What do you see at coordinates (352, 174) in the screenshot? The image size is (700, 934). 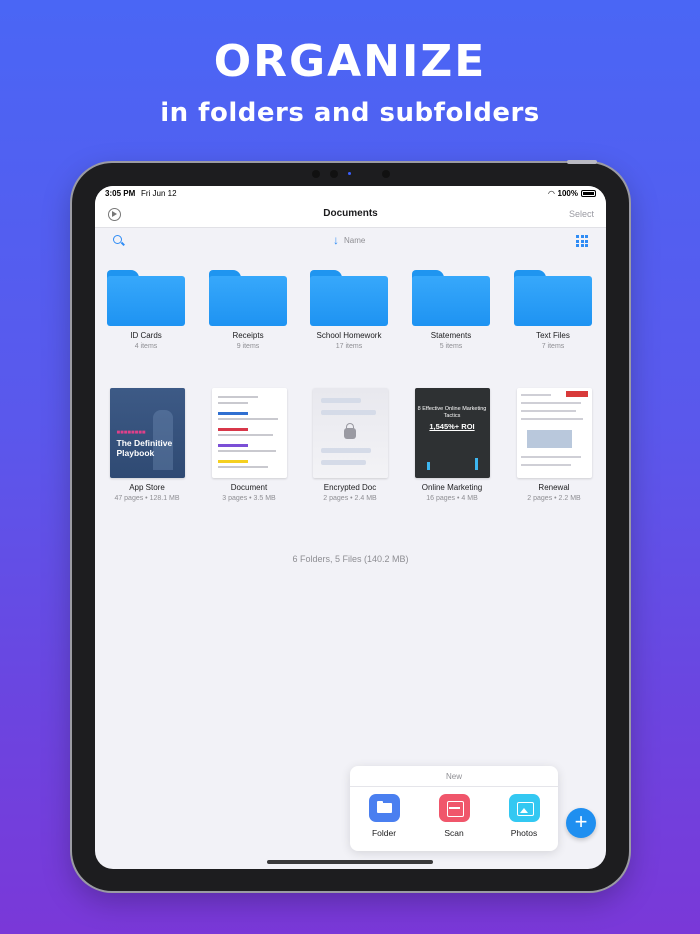 I see `camera-dots` at bounding box center [352, 174].